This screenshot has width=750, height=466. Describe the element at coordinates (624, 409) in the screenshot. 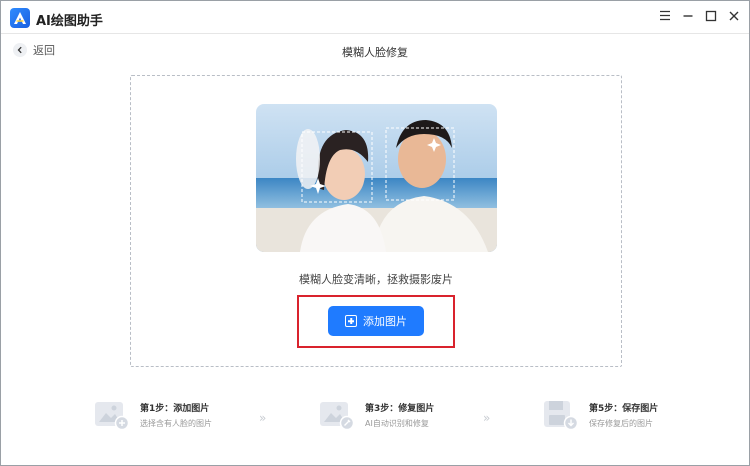

I see `step-5-title: 第5步：保存图片` at that location.